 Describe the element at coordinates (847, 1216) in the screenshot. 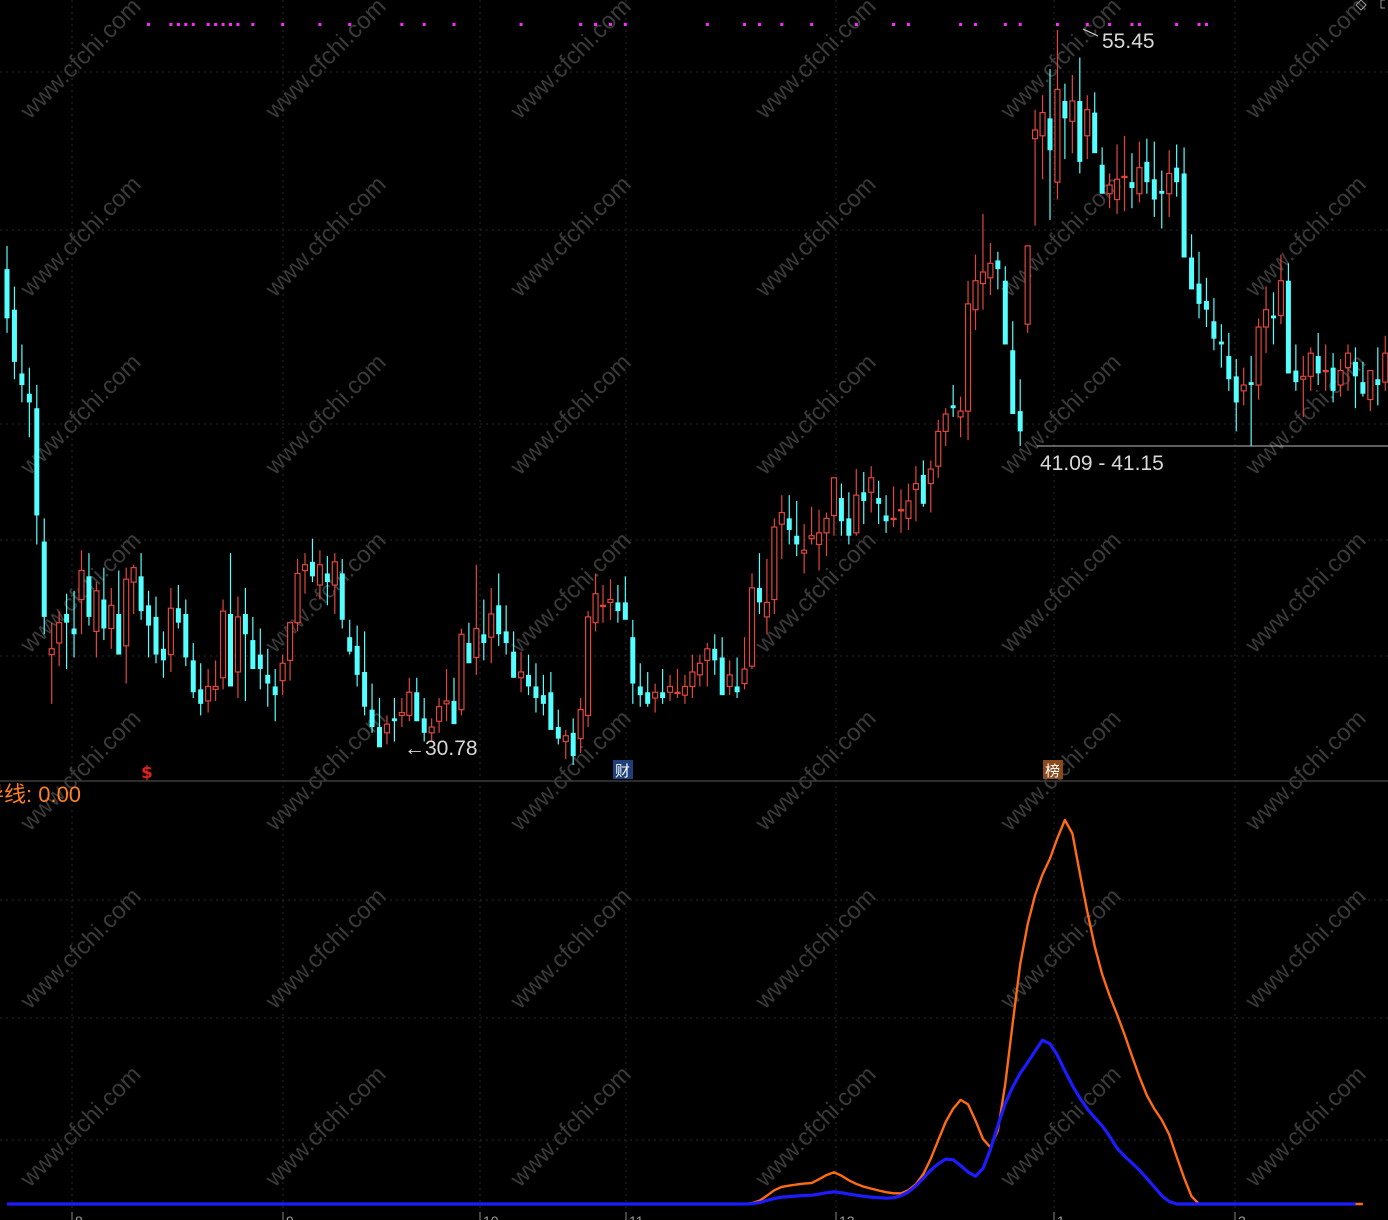

I see `x-tick-label-4: 12` at that location.